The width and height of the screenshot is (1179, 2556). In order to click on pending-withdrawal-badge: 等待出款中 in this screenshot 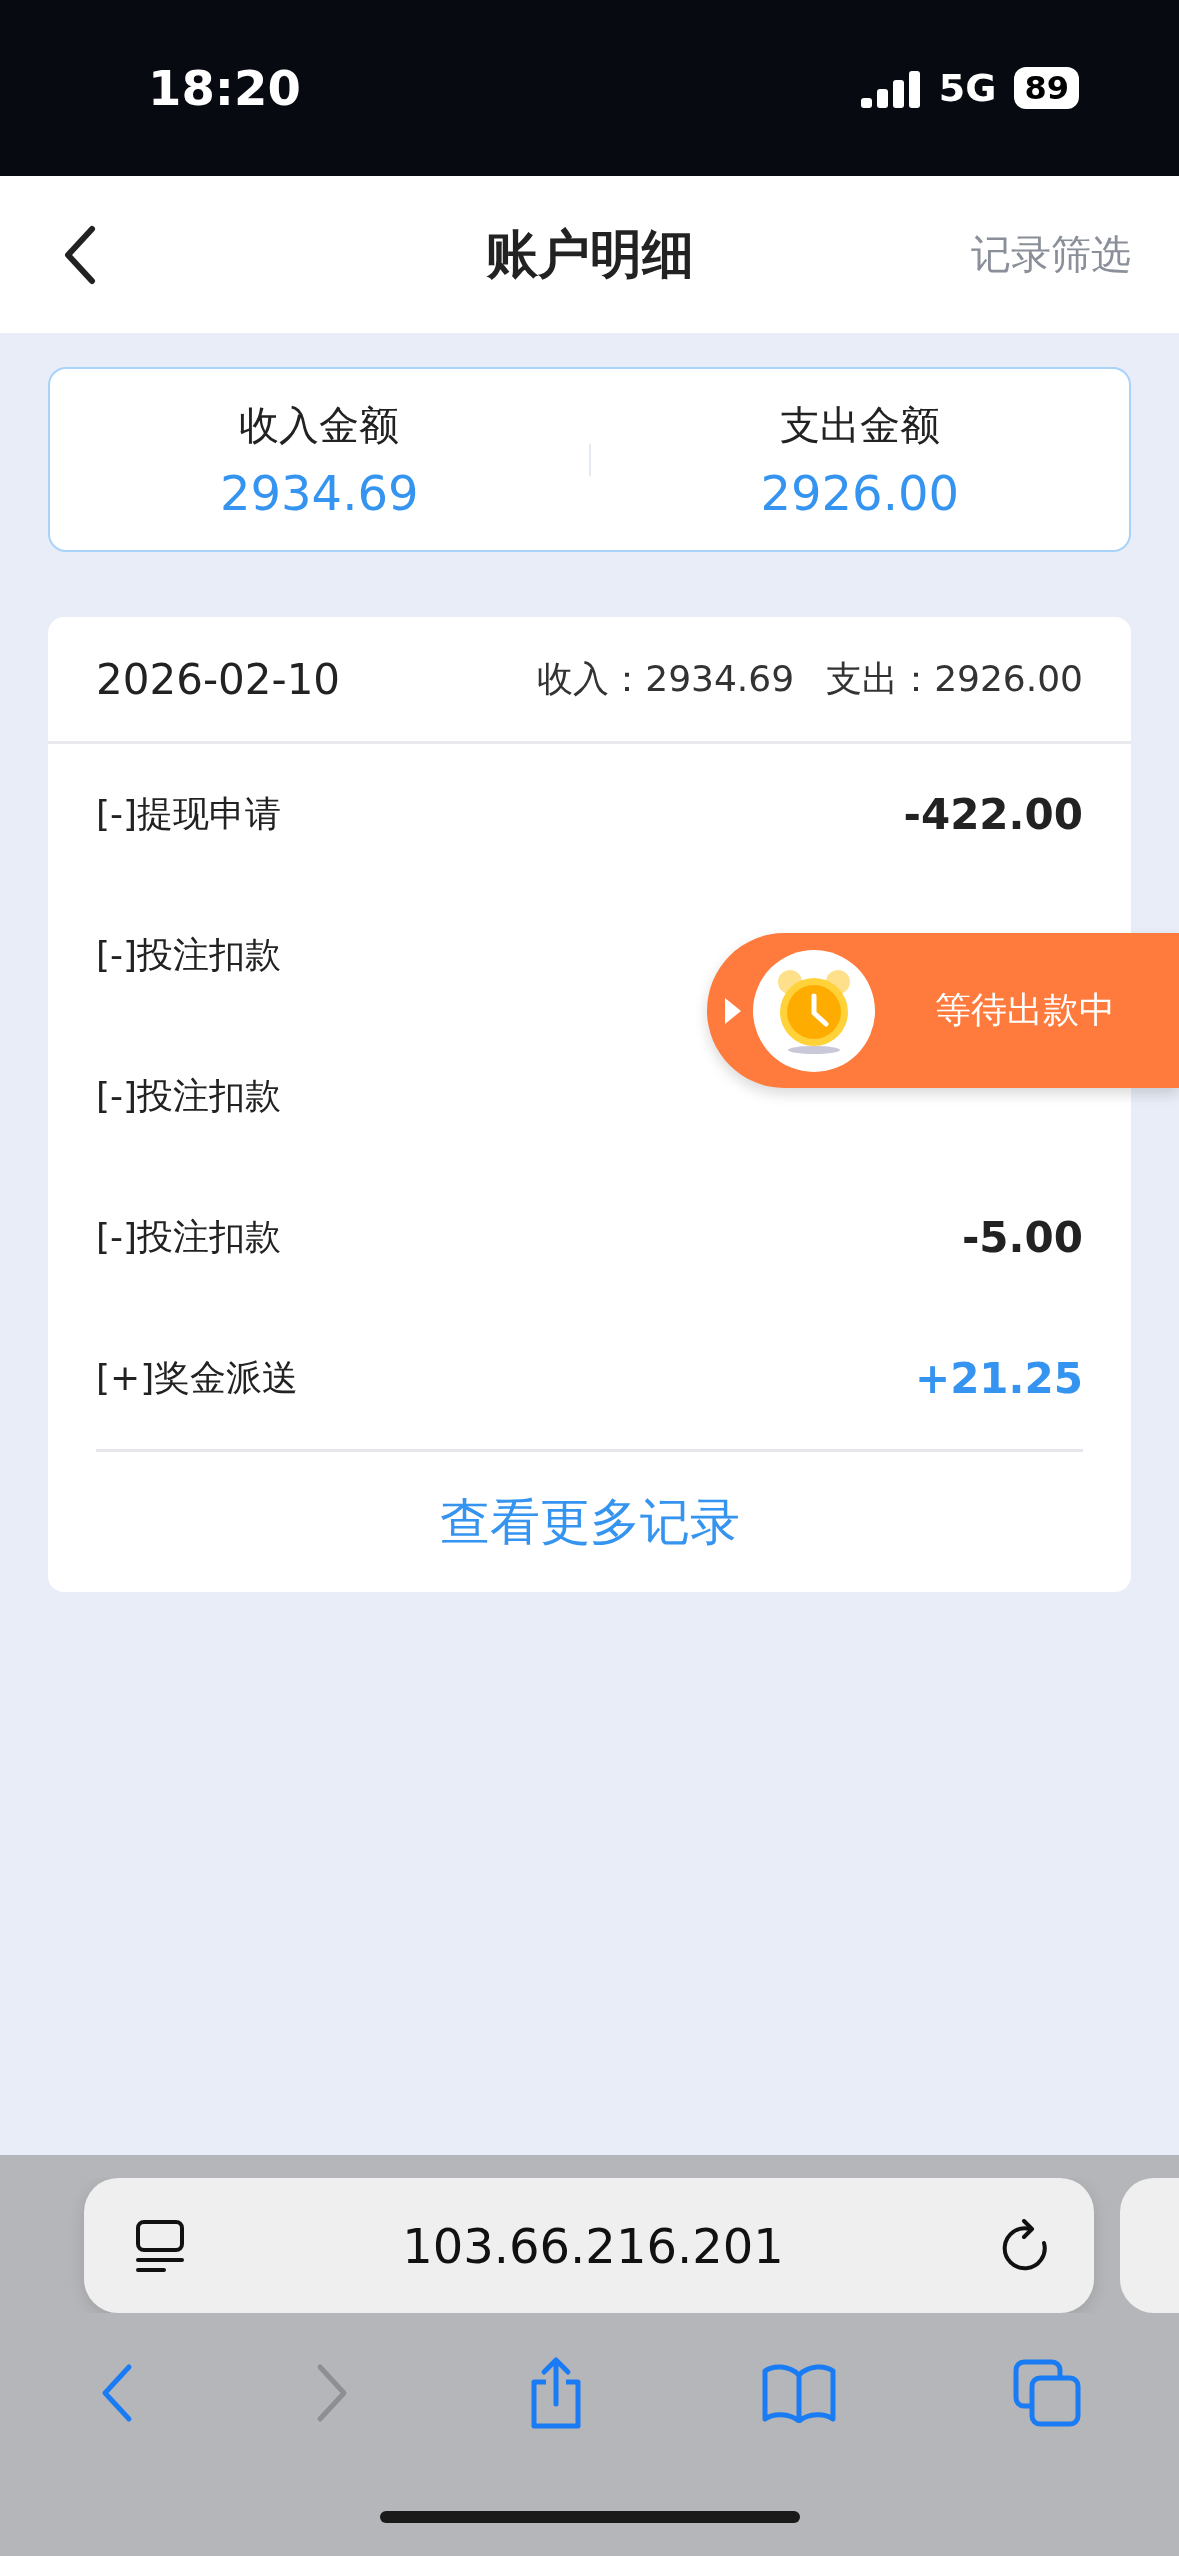, I will do `click(943, 1010)`.